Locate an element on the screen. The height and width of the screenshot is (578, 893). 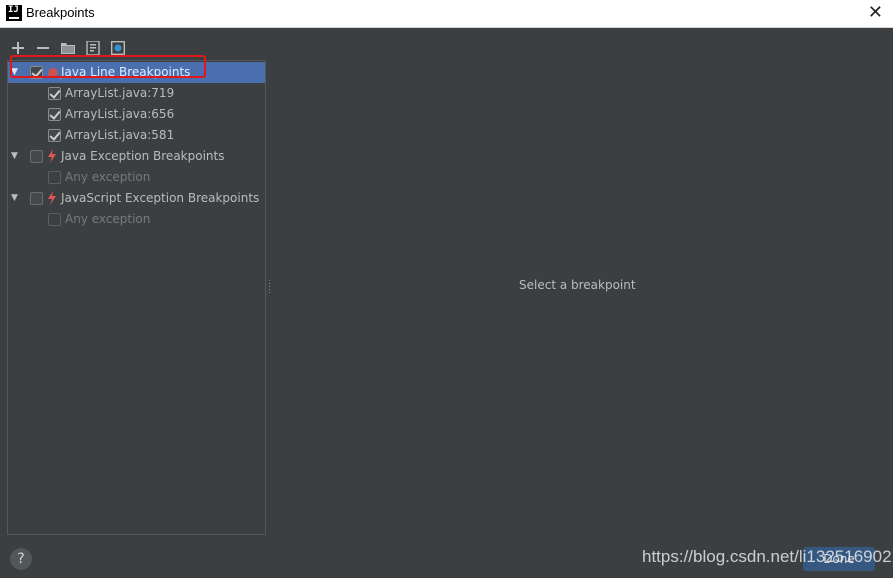
tree-item: ArrayList.java:719 is located at coordinates (136, 93).